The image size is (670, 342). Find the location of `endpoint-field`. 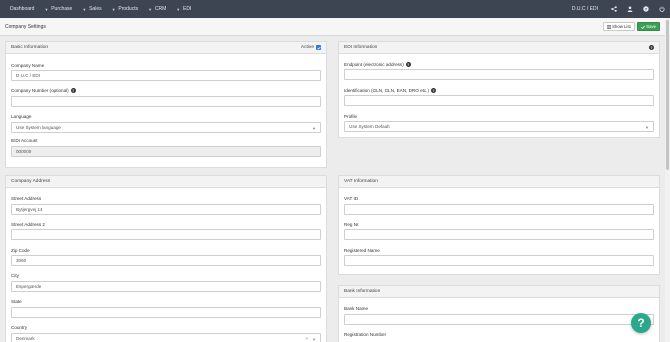

endpoint-field is located at coordinates (499, 74).